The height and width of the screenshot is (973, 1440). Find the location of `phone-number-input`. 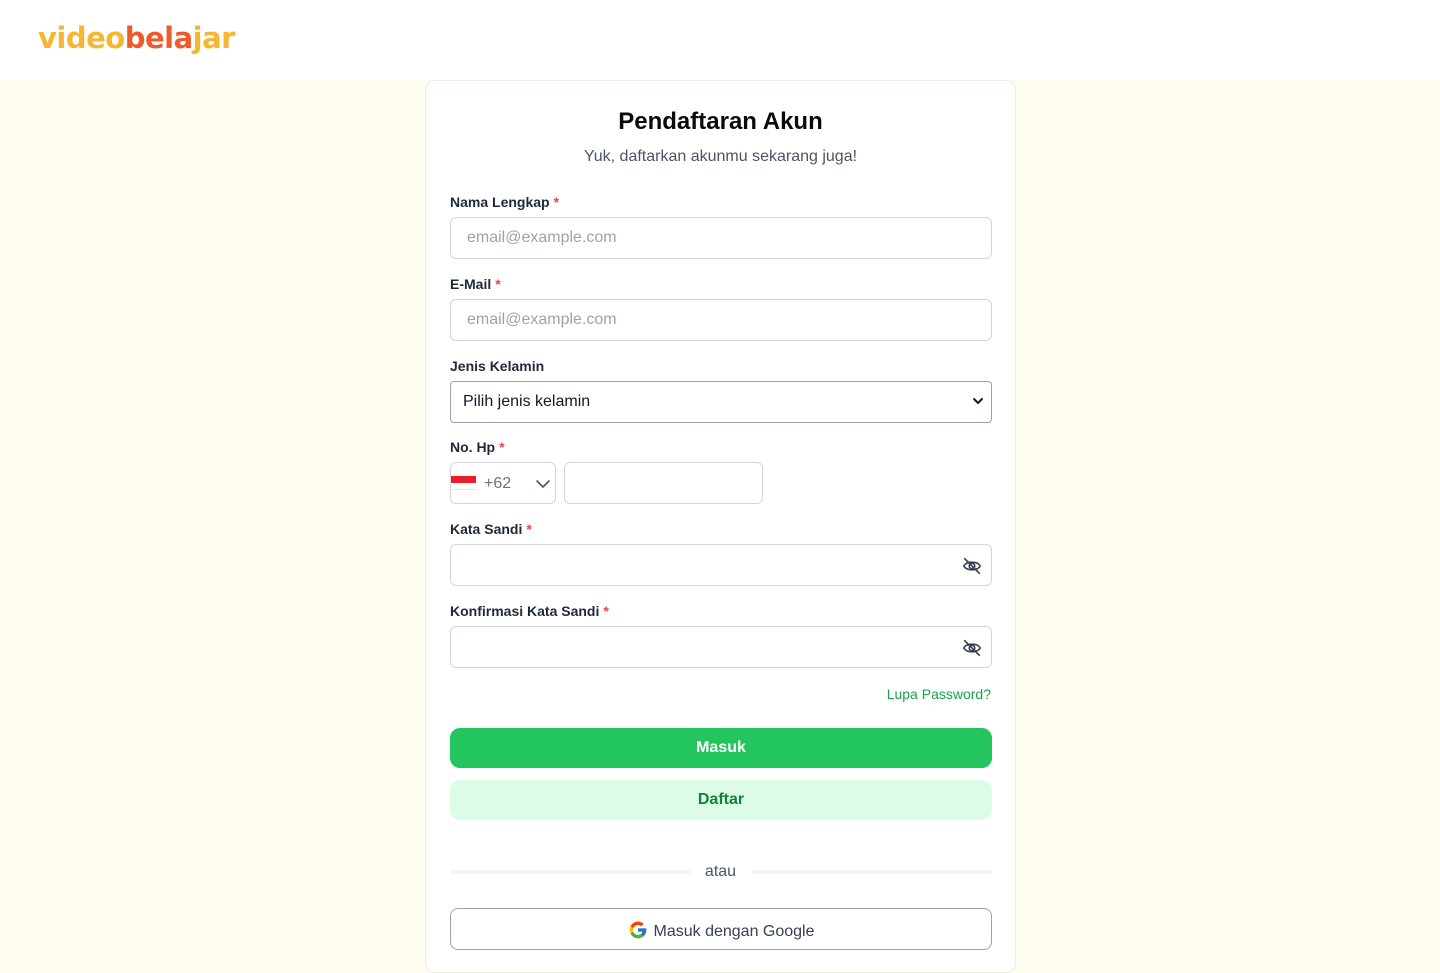

phone-number-input is located at coordinates (663, 483).